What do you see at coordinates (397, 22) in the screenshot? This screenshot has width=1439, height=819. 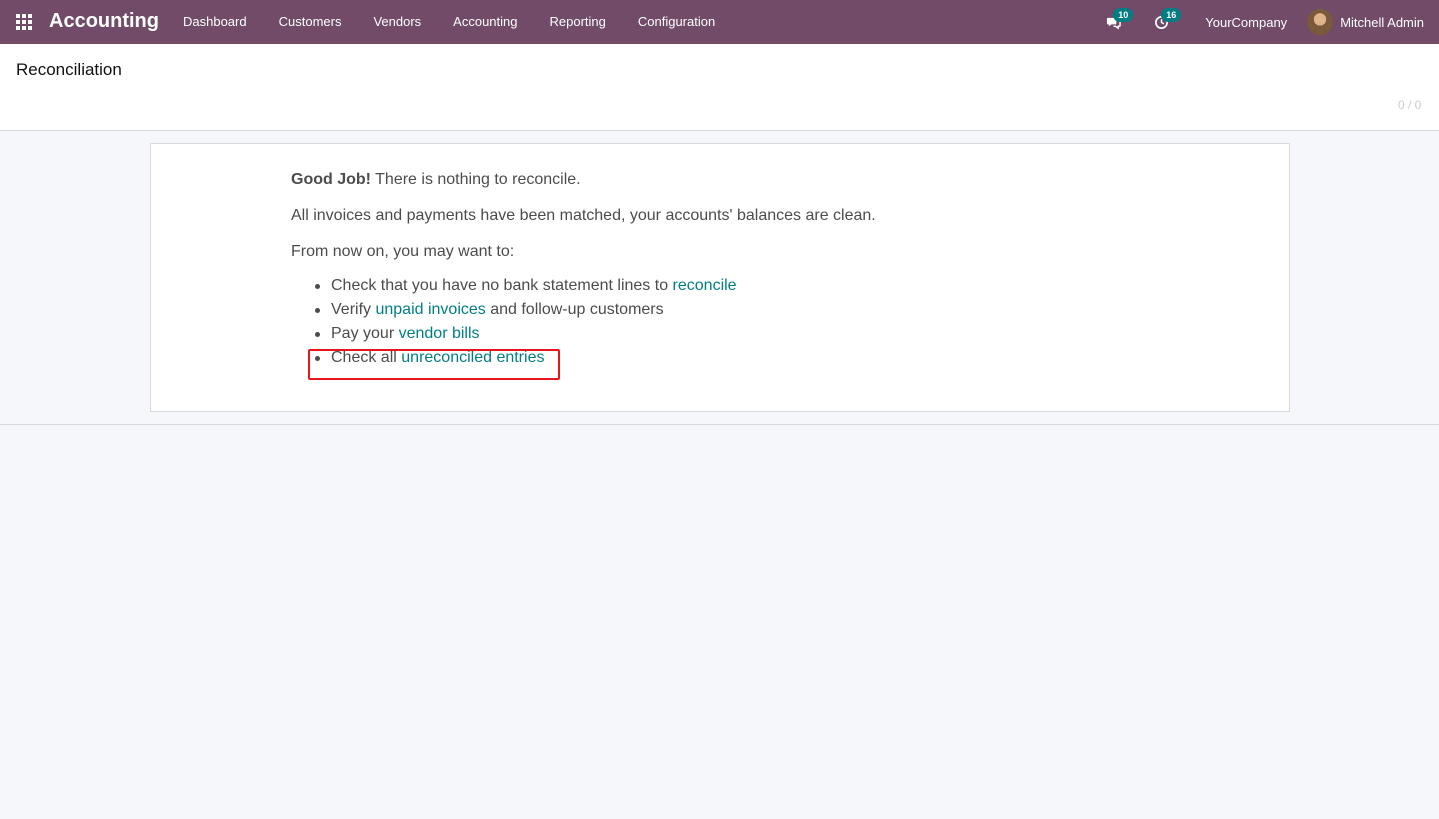 I see `menu-item-vendors: Vendors` at bounding box center [397, 22].